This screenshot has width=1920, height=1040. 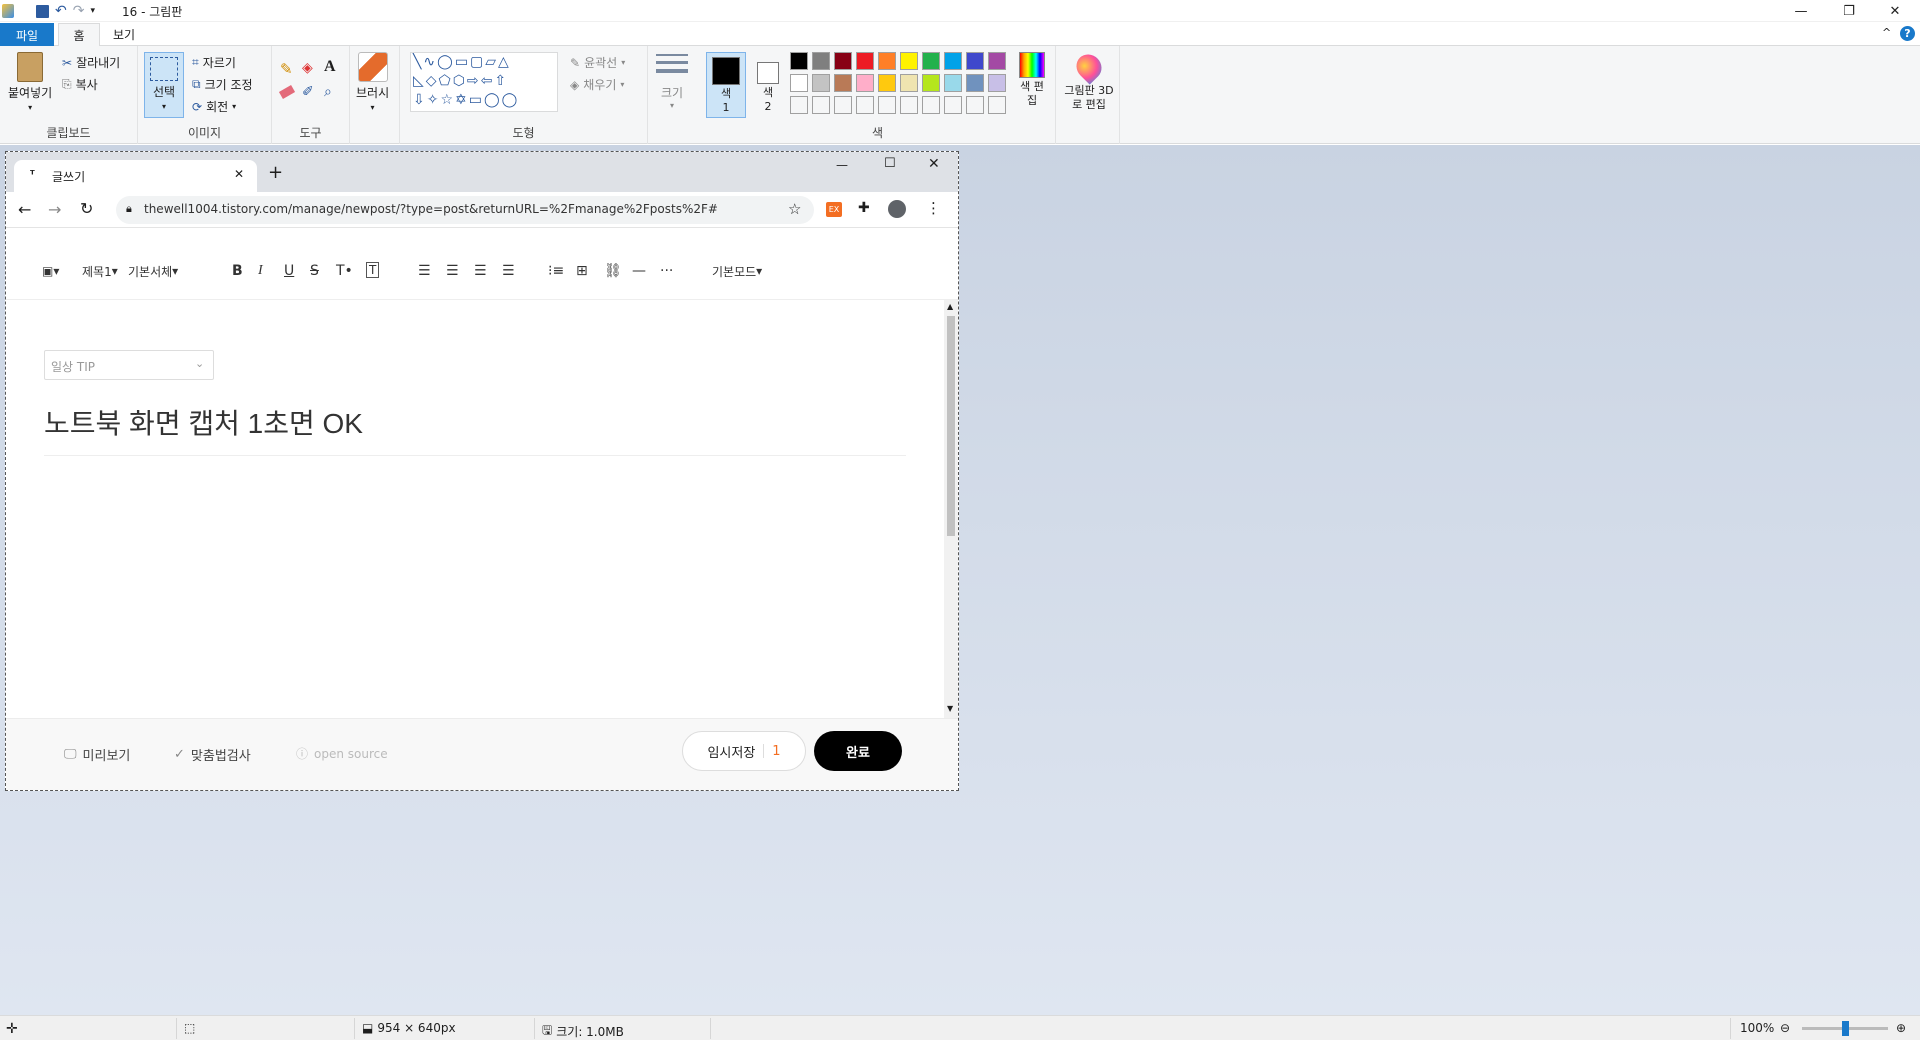 I want to click on bold-icon: B, so click(x=237, y=271).